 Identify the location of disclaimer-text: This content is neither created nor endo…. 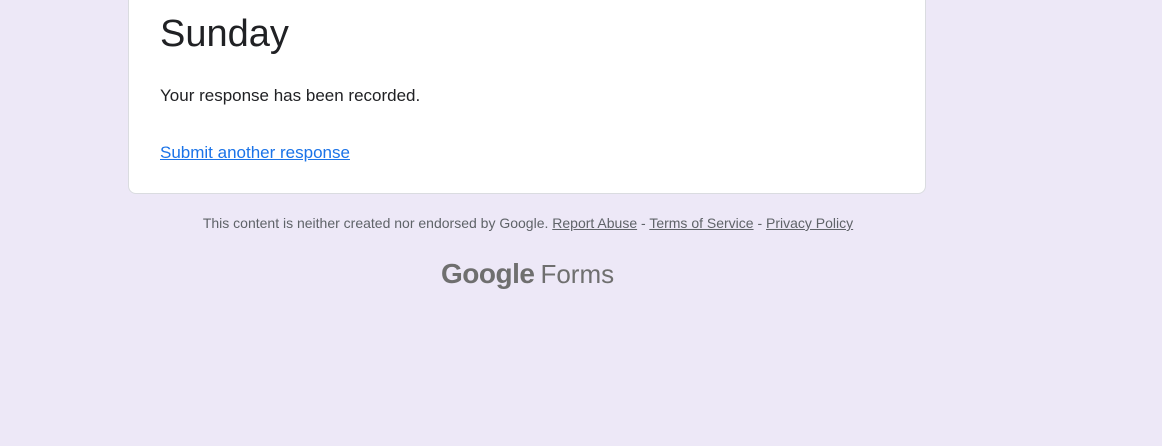
(375, 223).